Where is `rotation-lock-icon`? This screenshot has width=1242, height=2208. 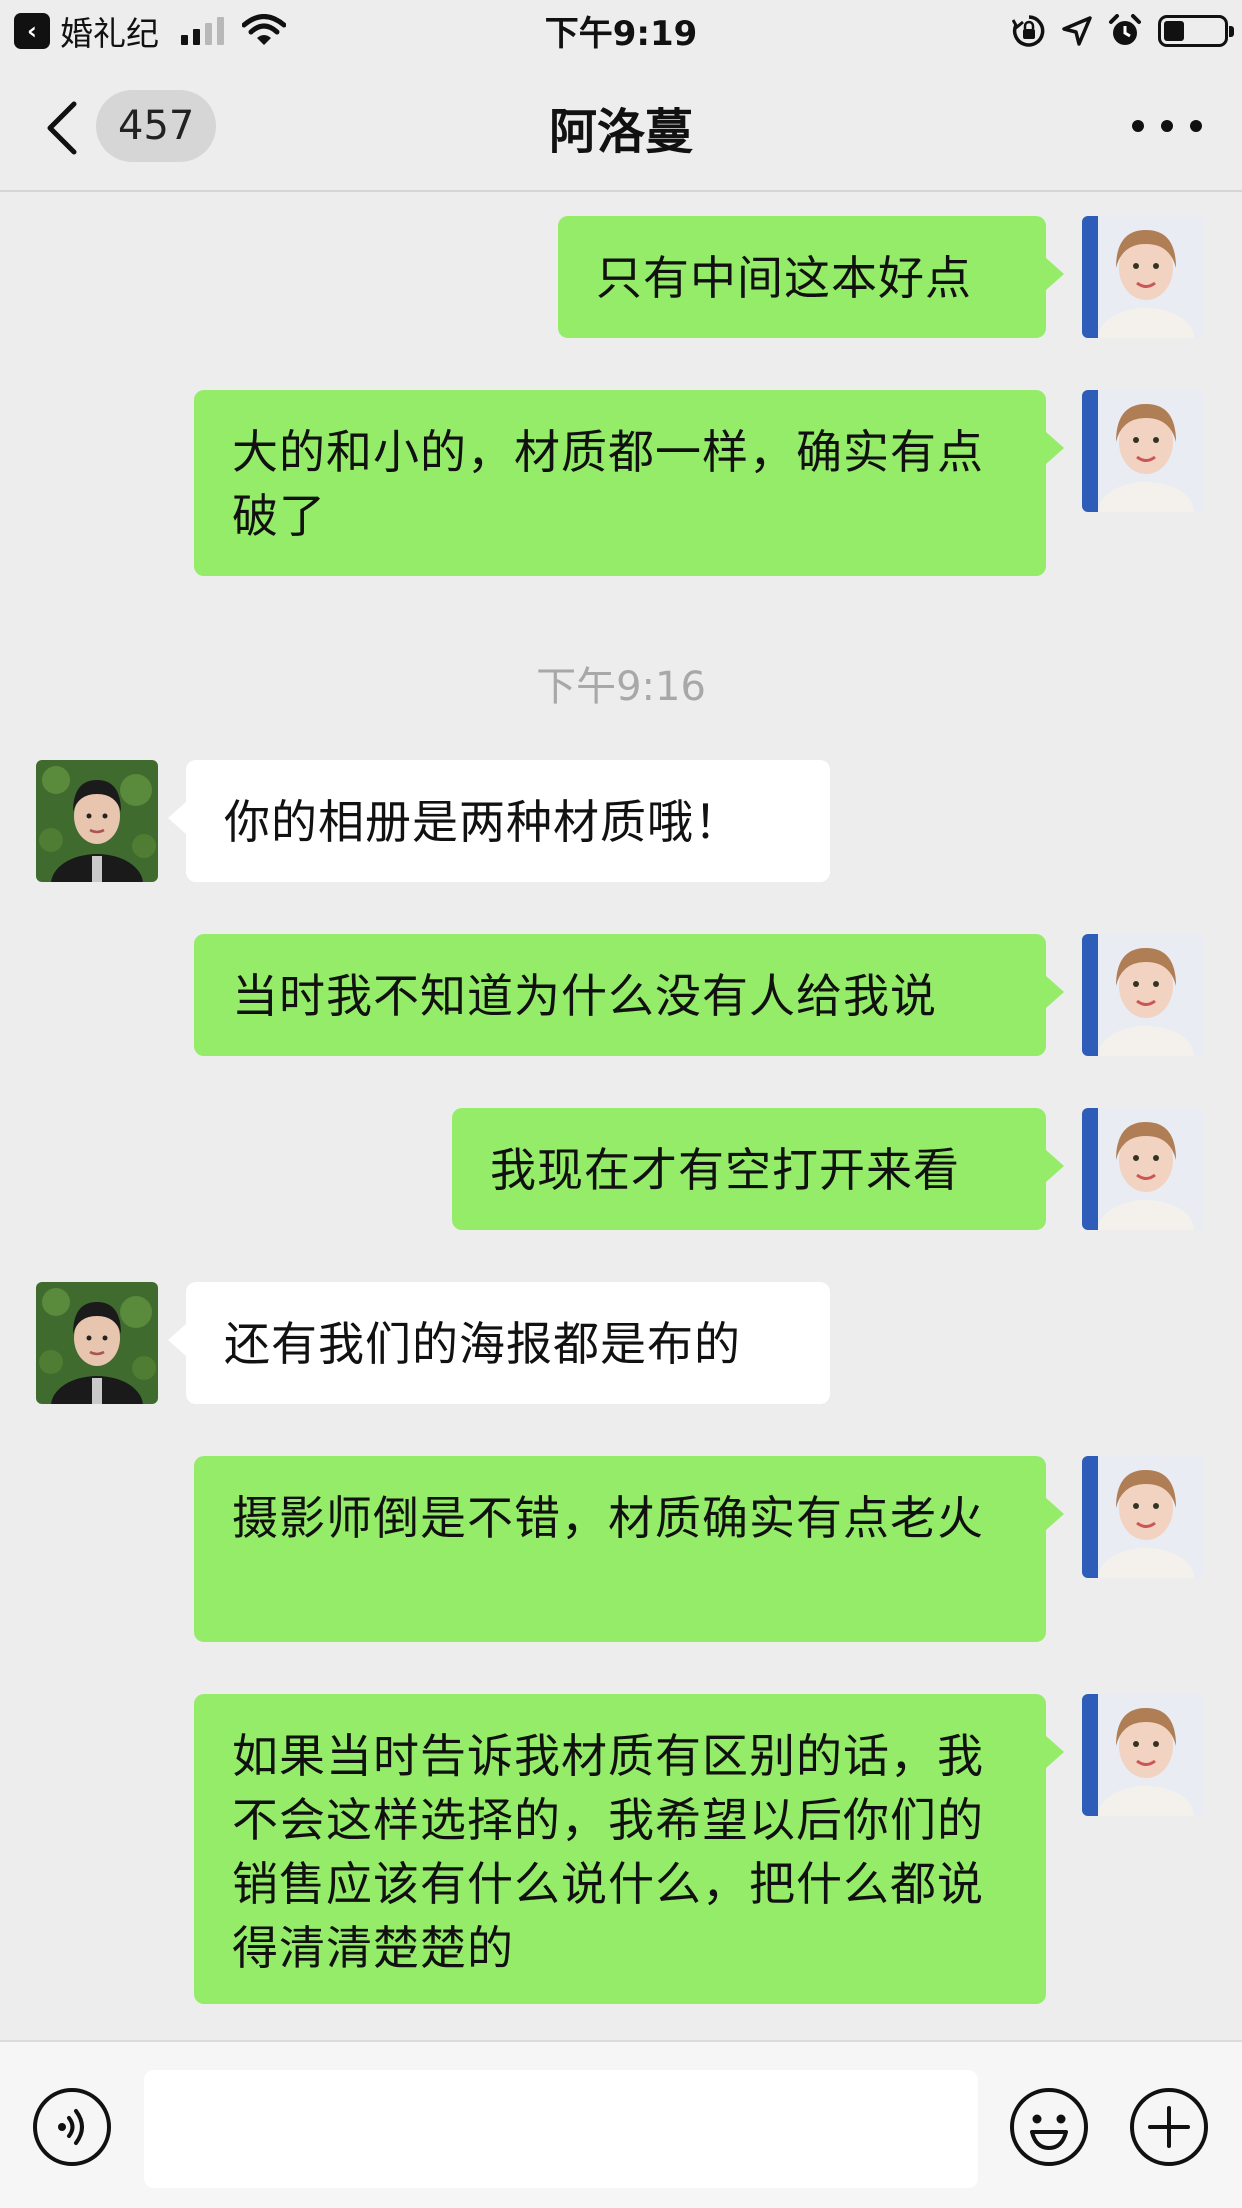 rotation-lock-icon is located at coordinates (1028, 31).